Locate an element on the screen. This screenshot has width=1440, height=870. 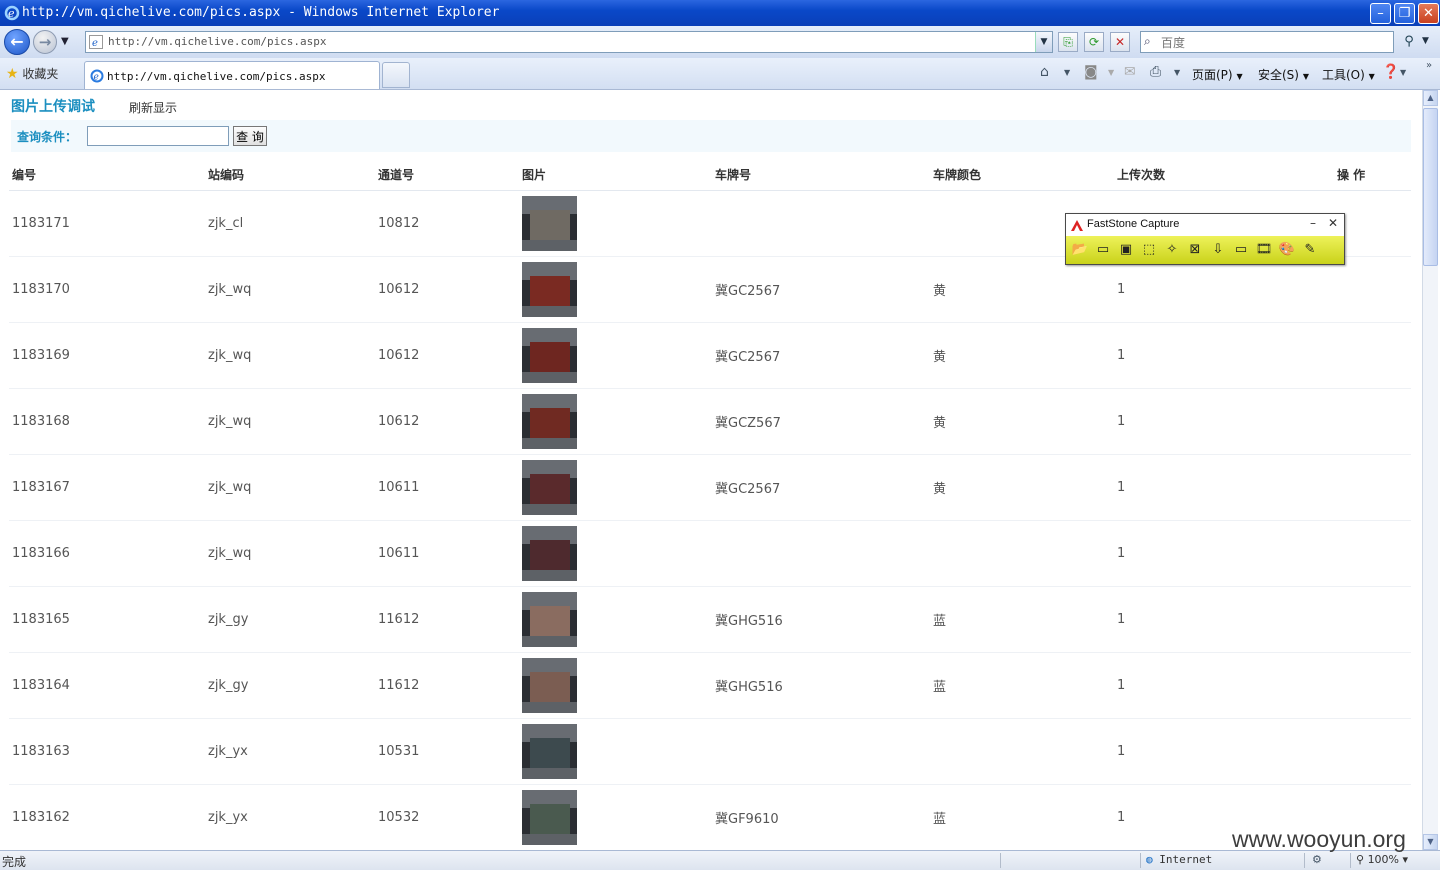
output-icon: 🎨 is located at coordinates (1287, 250).